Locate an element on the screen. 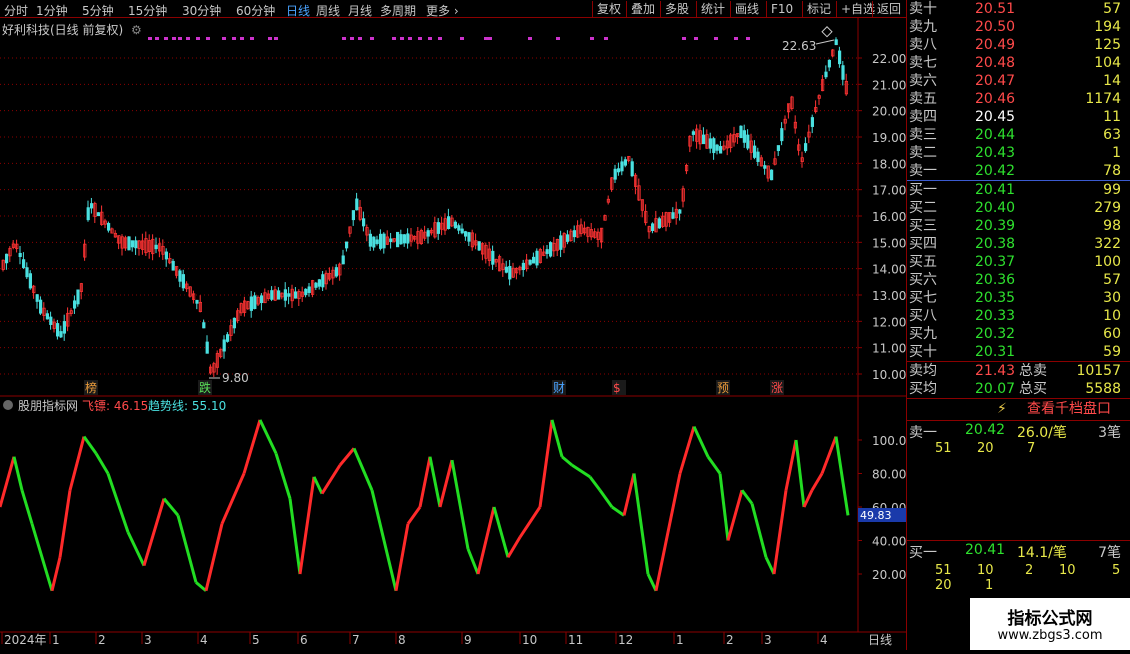 This screenshot has width=1130, height=654. sell-level-row: 卖八 20.49 125 is located at coordinates (1018, 45).